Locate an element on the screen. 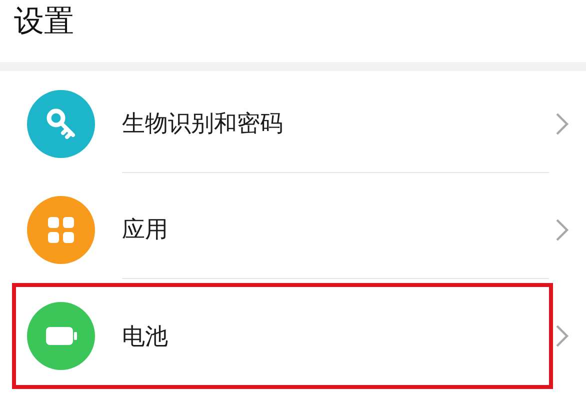 This screenshot has width=586, height=402. settings-label: 应用 is located at coordinates (145, 230).